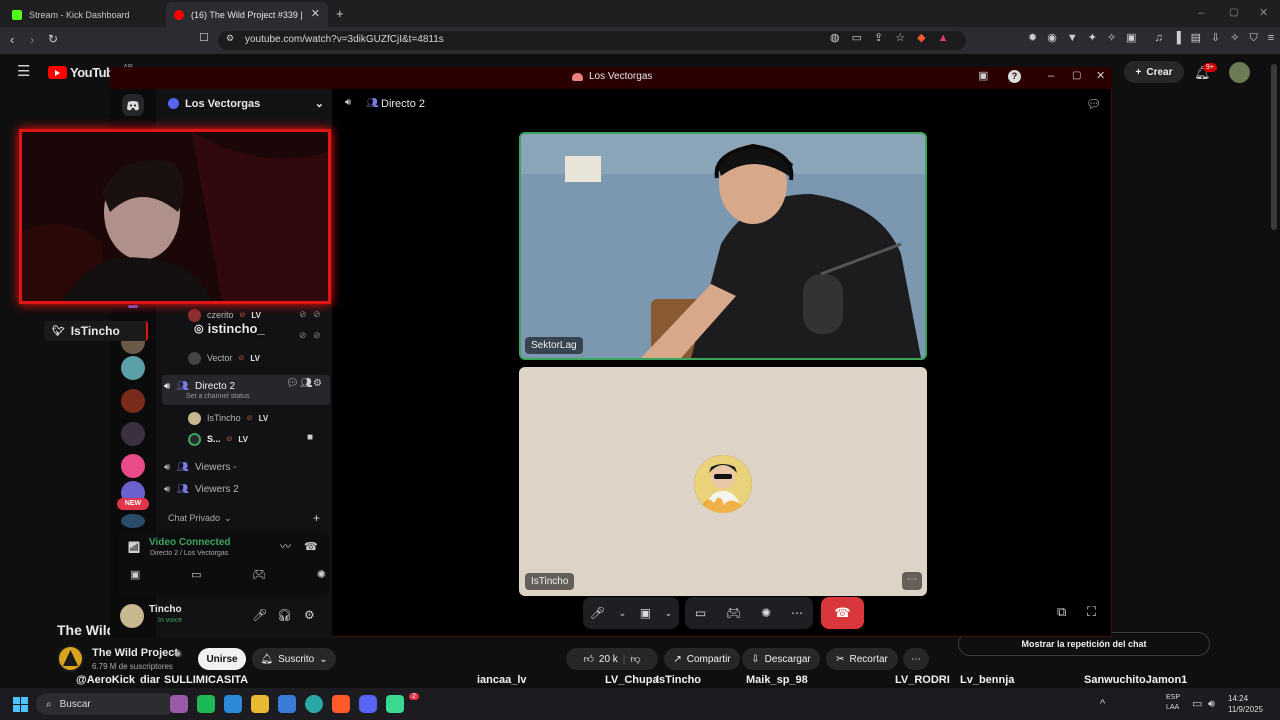  Describe the element at coordinates (395, 704) in the screenshot. I see `kick-icon` at that location.